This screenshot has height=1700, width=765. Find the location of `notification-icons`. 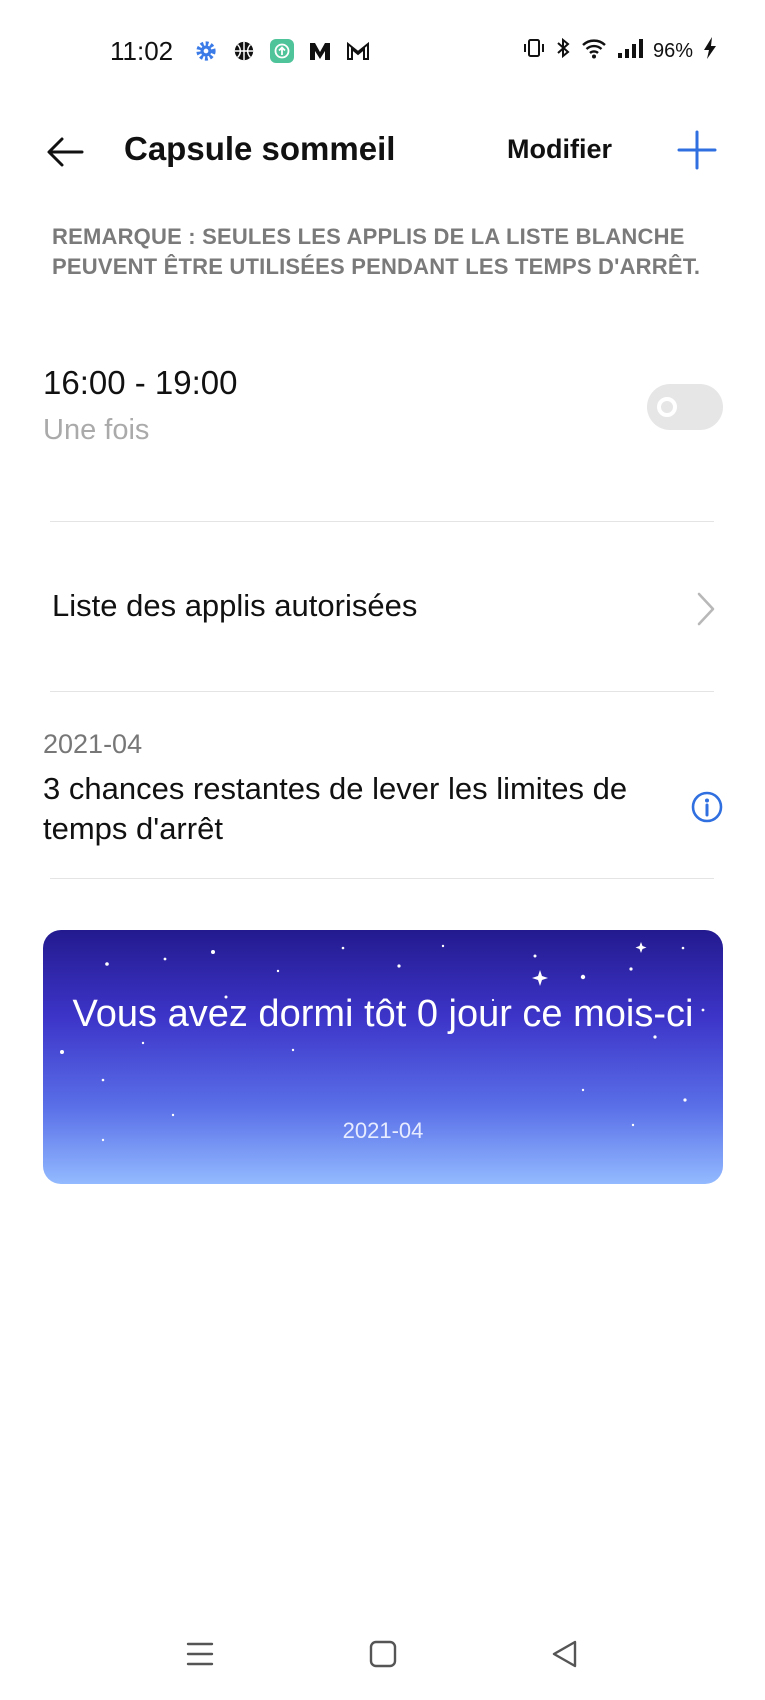

notification-icons is located at coordinates (282, 51).